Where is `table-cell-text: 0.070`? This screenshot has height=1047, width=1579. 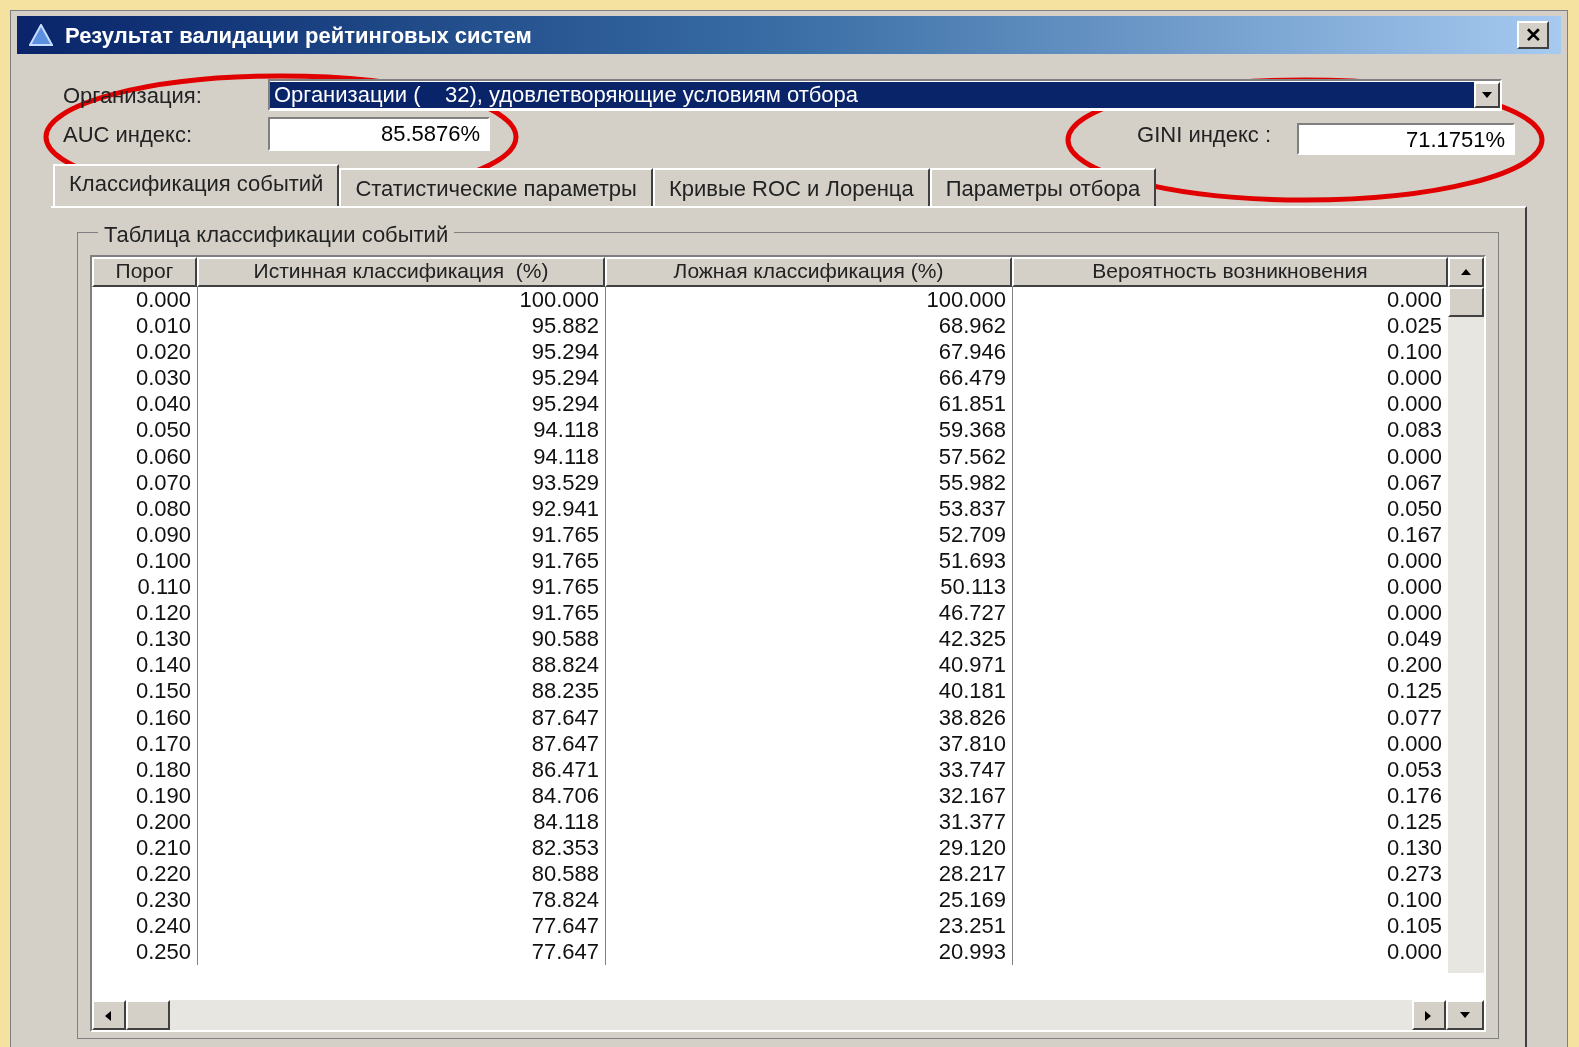 table-cell-text: 0.070 is located at coordinates (163, 482).